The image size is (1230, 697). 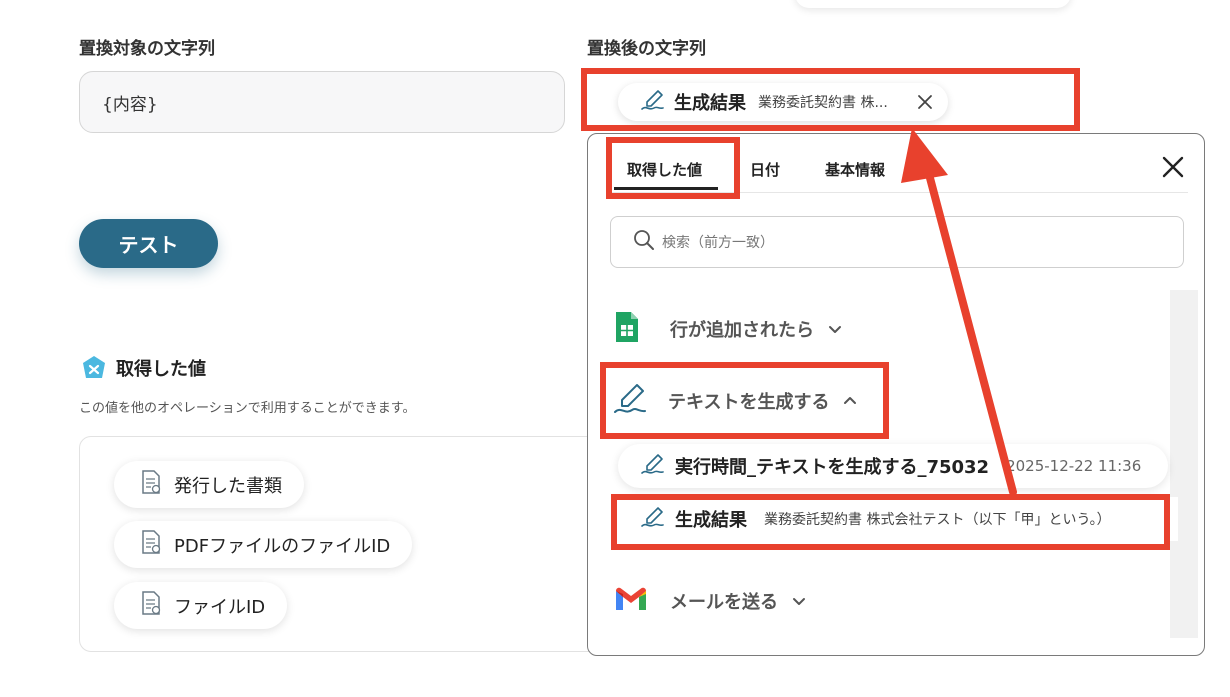 What do you see at coordinates (148, 243) in the screenshot?
I see `test-button: テスト` at bounding box center [148, 243].